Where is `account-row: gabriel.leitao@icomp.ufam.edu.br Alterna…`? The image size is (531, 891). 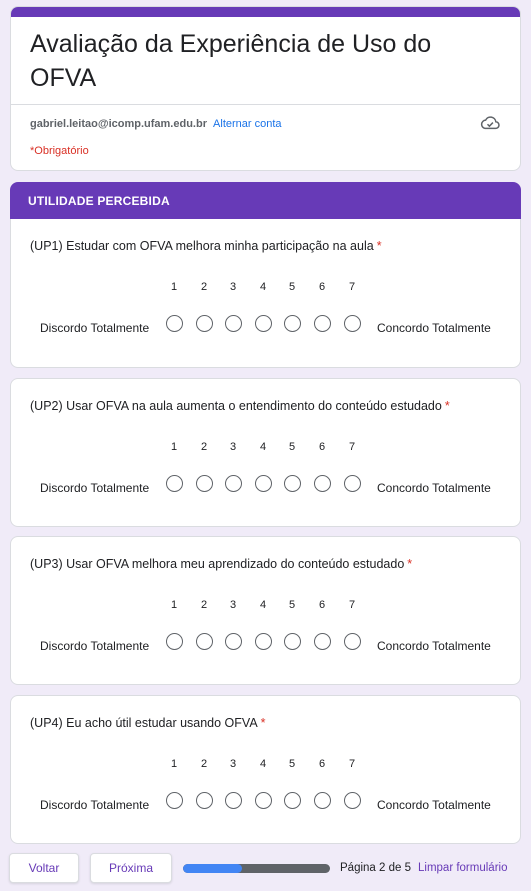 account-row: gabriel.leitao@icomp.ufam.edu.br Alterna… is located at coordinates (156, 124).